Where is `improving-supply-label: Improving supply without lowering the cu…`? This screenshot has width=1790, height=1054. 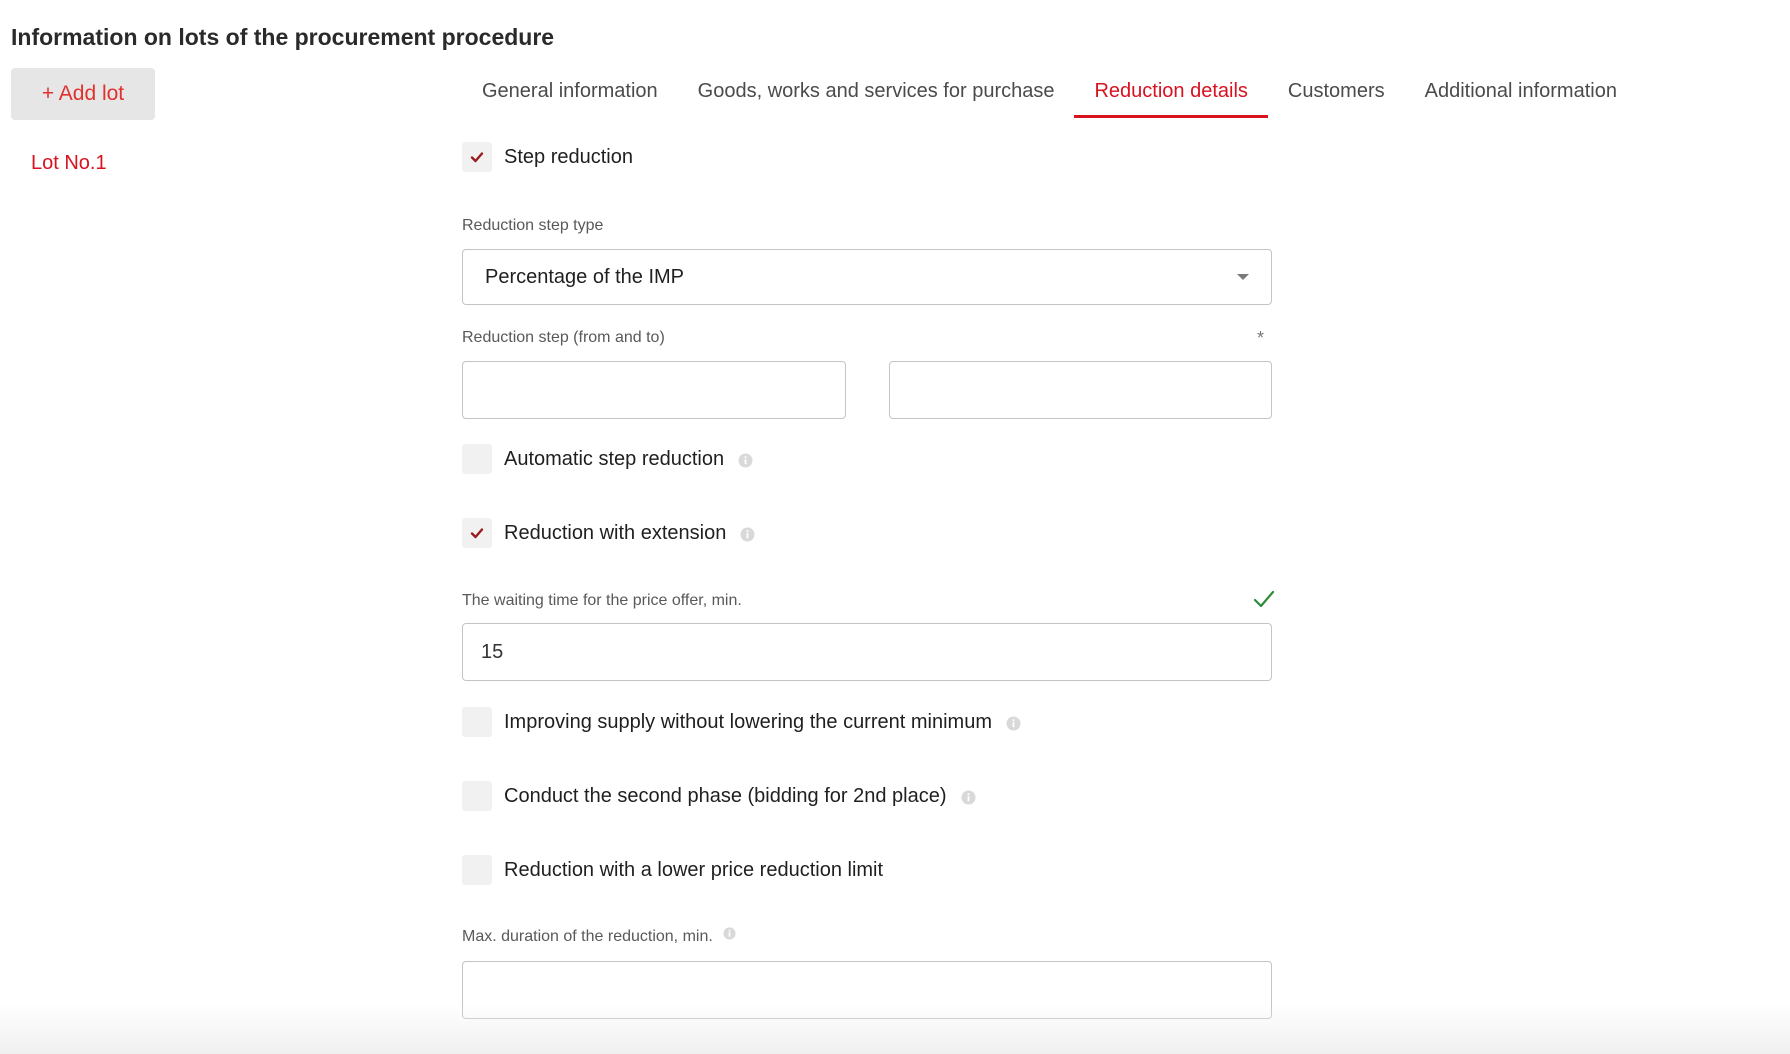
improving-supply-label: Improving supply without lowering the cu… is located at coordinates (748, 722).